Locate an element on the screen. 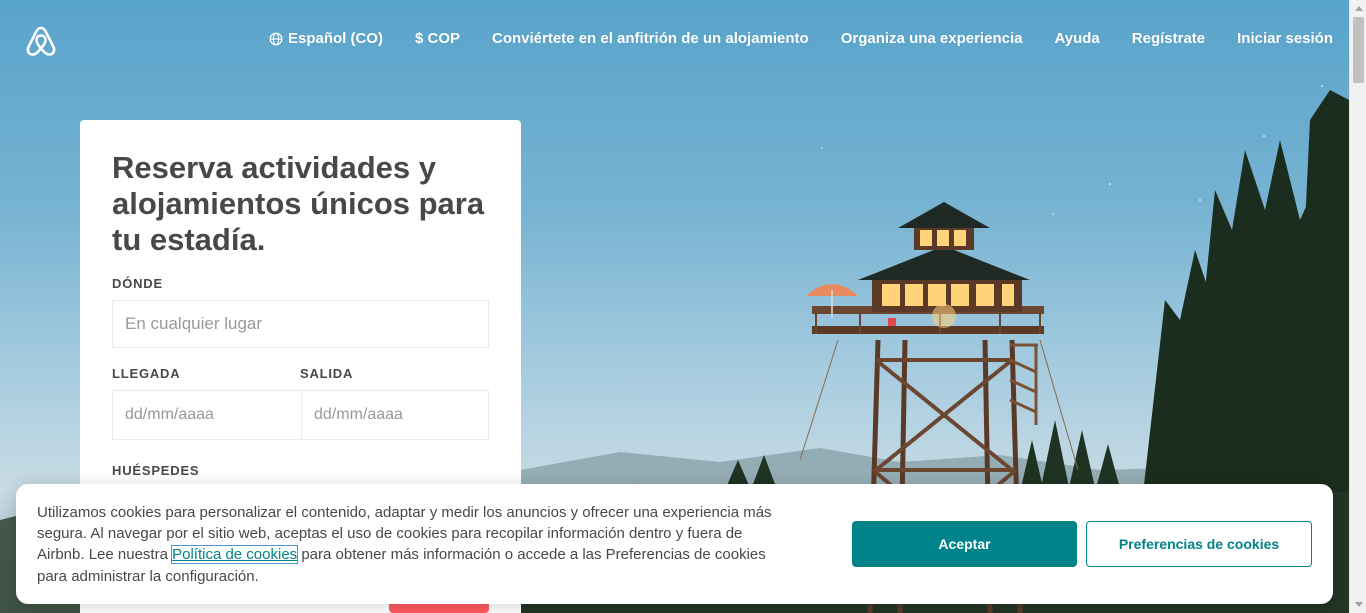 This screenshot has height=613, width=1366. login-link: Iniciar sesión is located at coordinates (1285, 38).